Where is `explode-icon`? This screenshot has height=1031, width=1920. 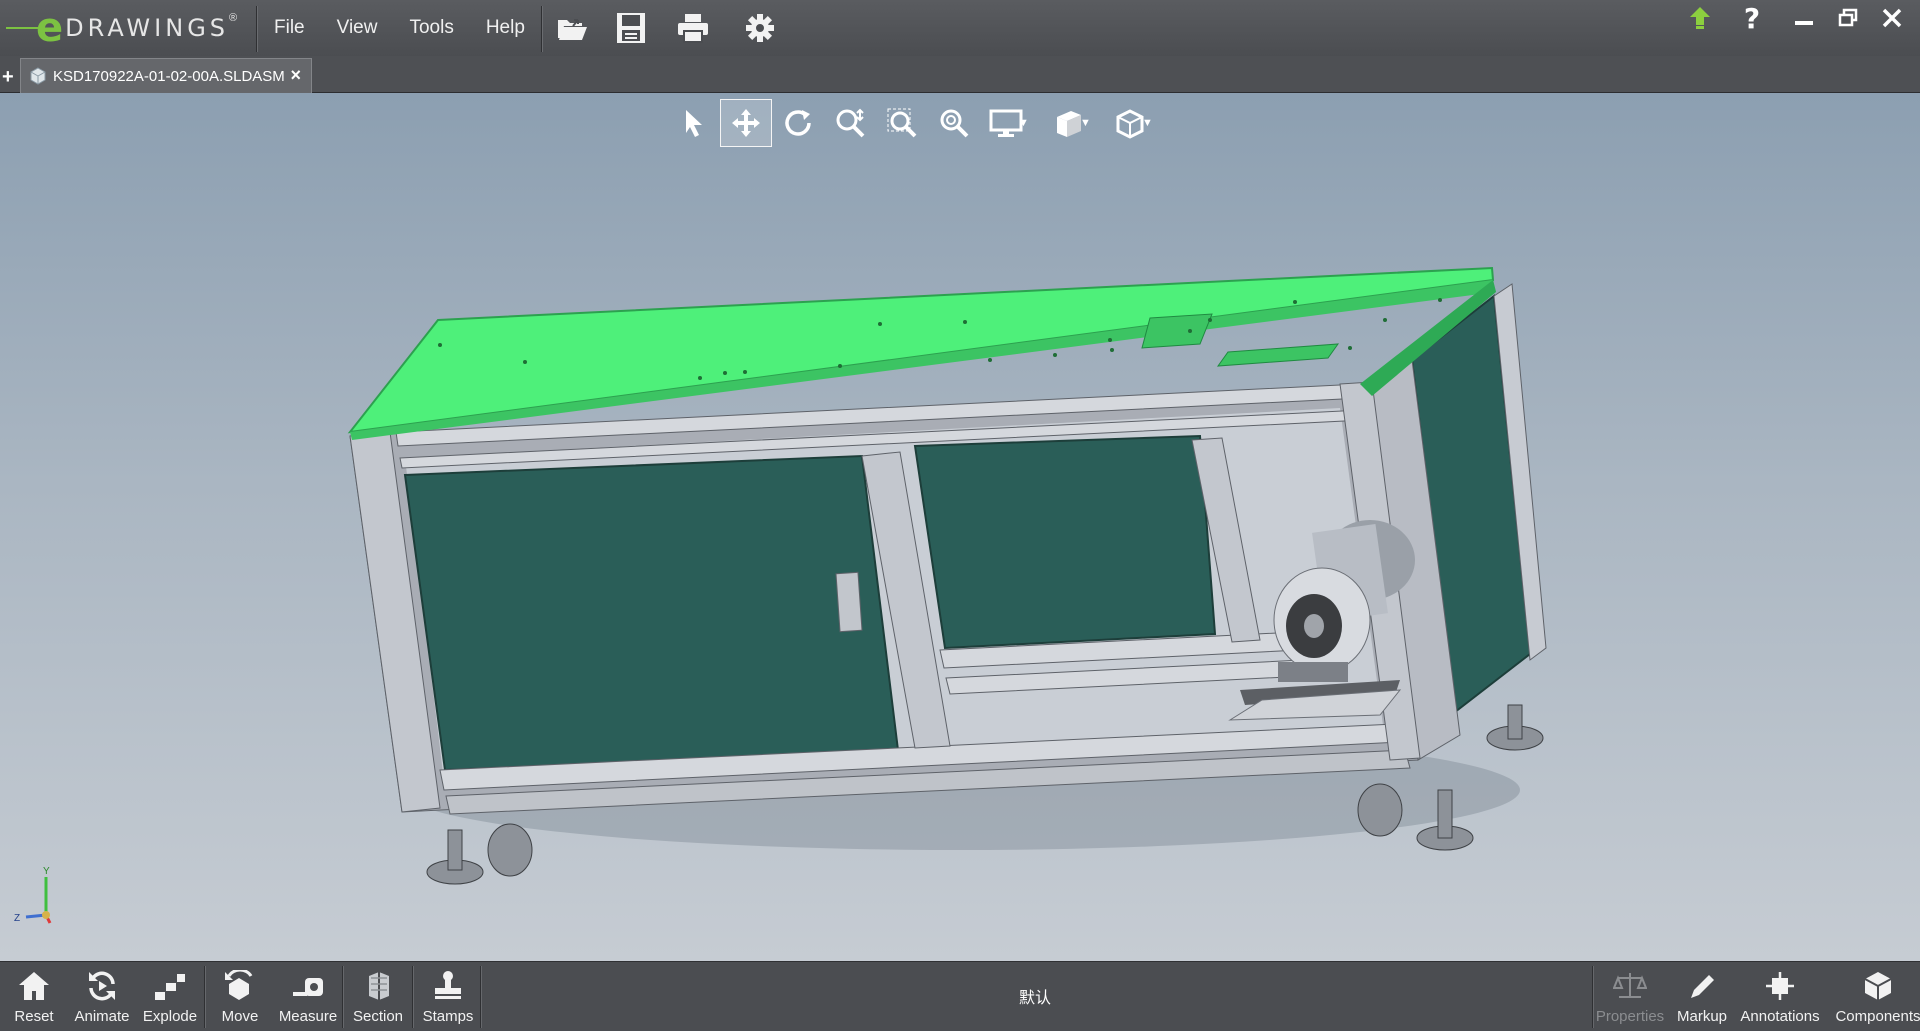 explode-icon is located at coordinates (170, 987).